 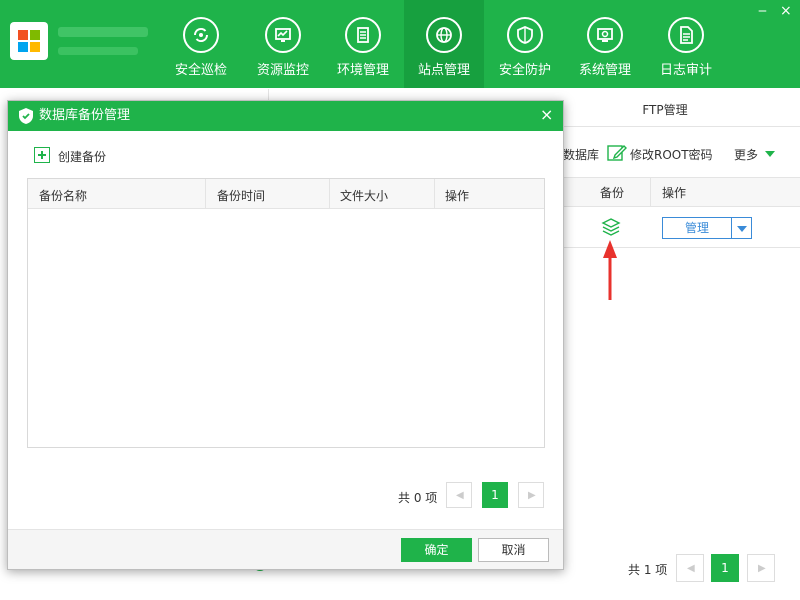 I want to click on edit-pencil-icon, so click(x=617, y=153).